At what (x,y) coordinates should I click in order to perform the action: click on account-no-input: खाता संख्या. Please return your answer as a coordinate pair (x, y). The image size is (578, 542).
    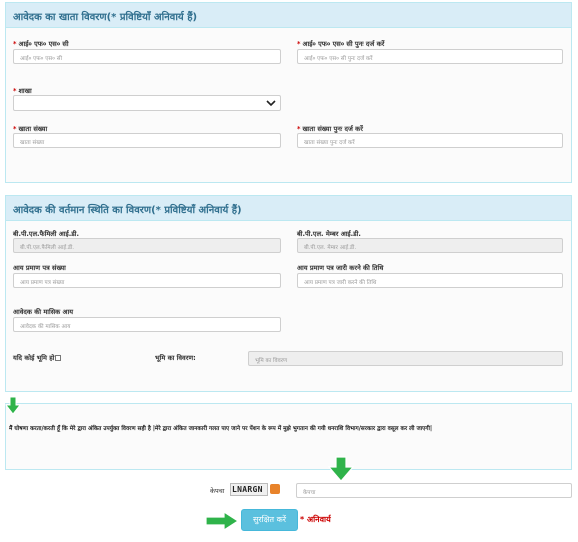
    Looking at the image, I should click on (147, 140).